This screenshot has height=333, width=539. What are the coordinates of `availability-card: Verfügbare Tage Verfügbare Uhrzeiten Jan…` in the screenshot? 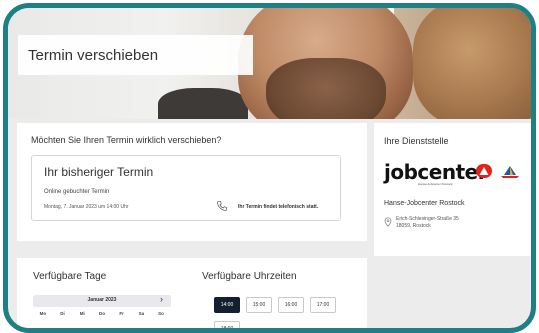 It's located at (192, 293).